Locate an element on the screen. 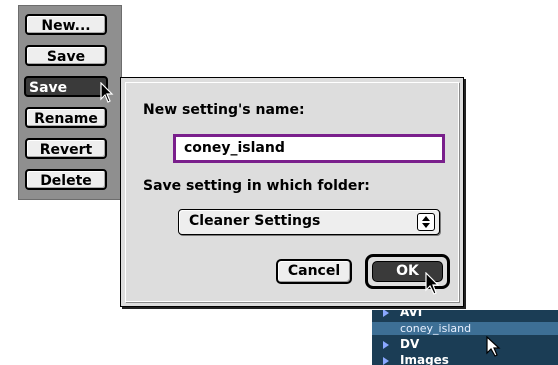  list-item: AVI is located at coordinates (465, 314).